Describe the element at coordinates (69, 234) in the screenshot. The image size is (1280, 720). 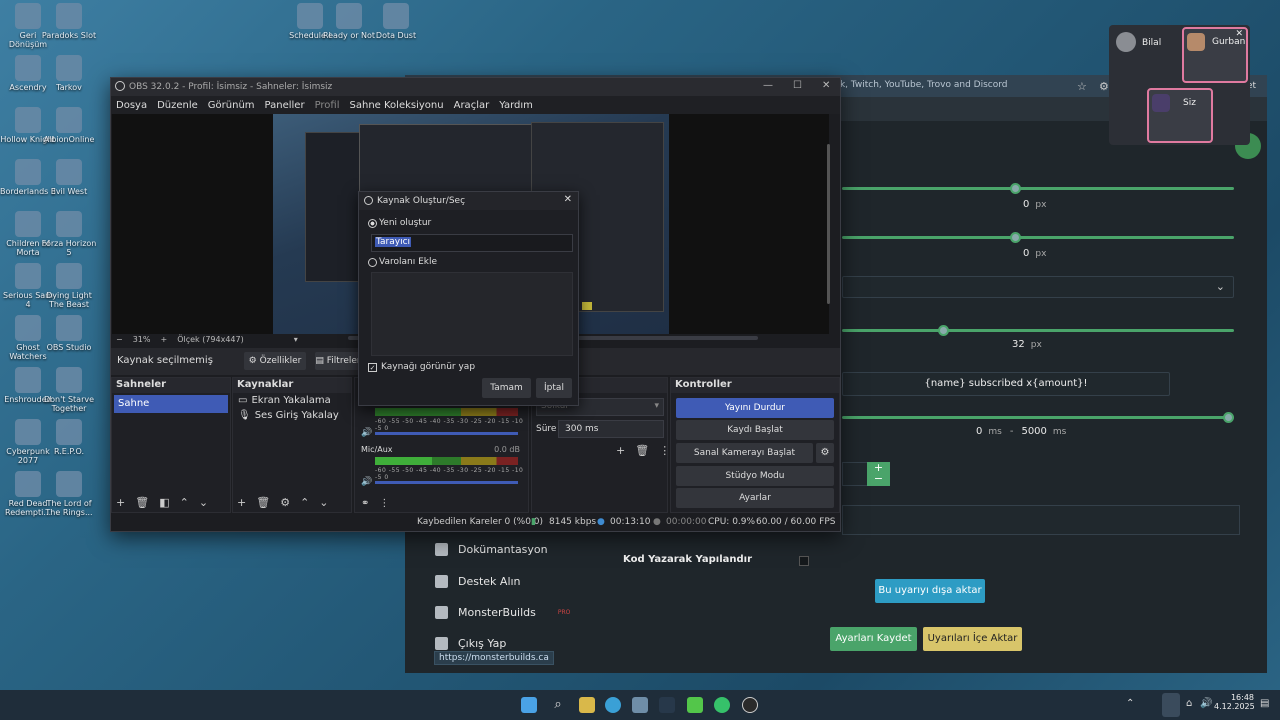
I see `desktop-icon: Forza Horizon 5` at that location.